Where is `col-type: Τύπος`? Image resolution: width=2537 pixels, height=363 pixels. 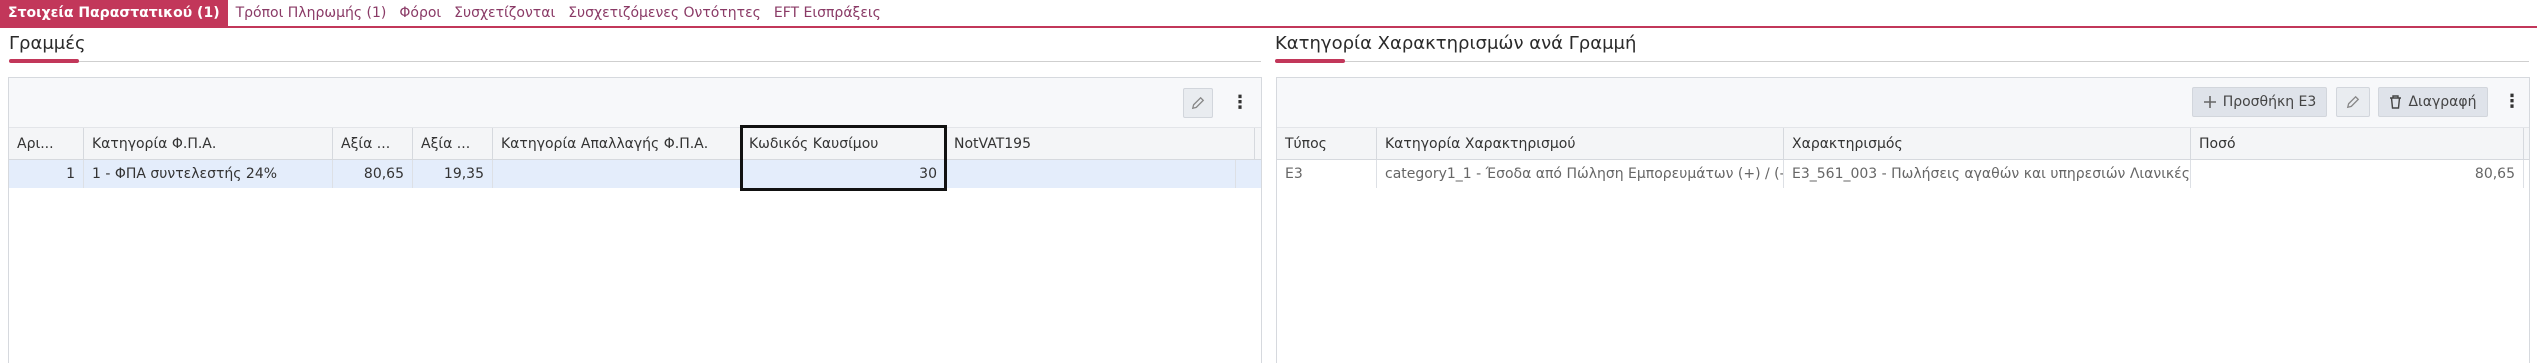
col-type: Τύπος is located at coordinates (1327, 144).